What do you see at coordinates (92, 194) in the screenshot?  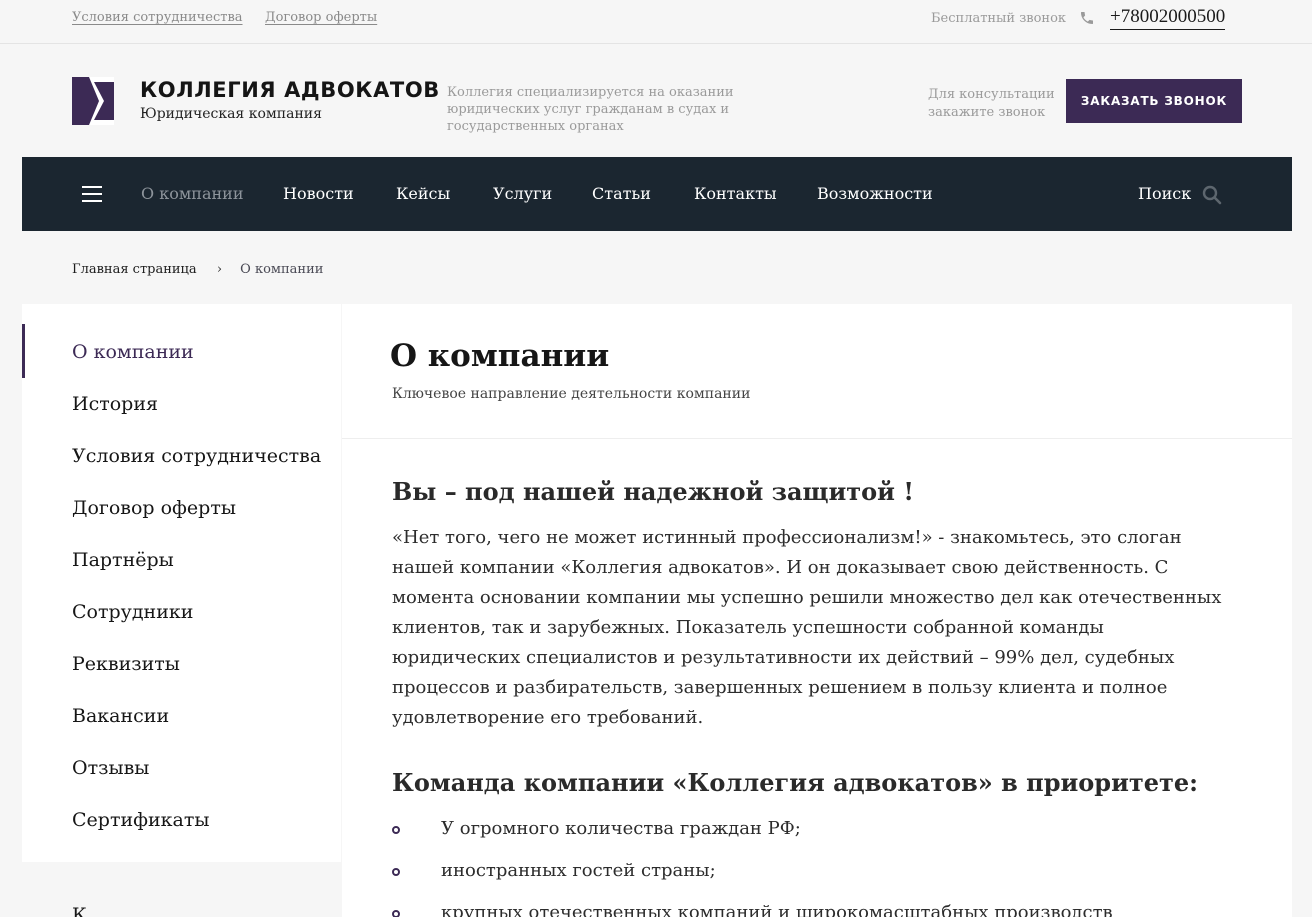 I see `menu-burger-icon` at bounding box center [92, 194].